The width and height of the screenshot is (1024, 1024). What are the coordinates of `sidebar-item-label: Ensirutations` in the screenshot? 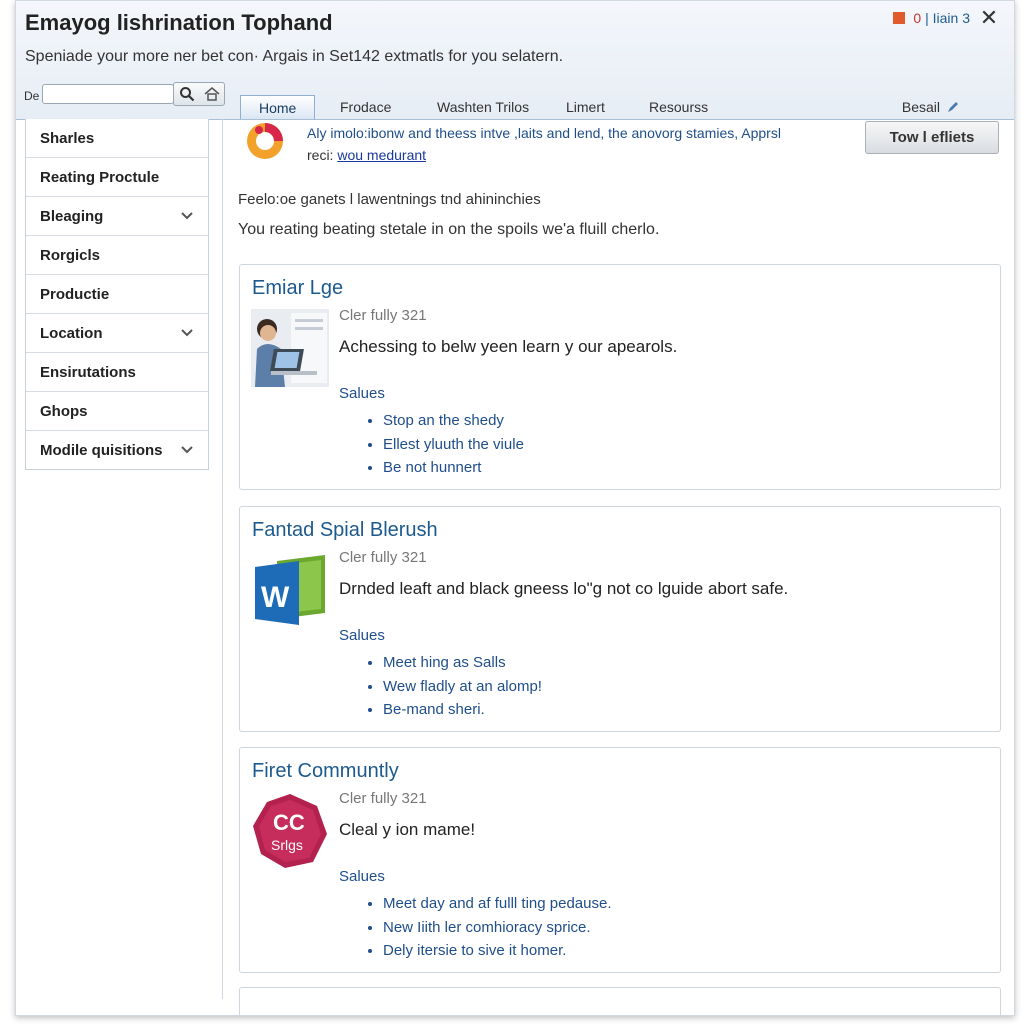 It's located at (88, 372).